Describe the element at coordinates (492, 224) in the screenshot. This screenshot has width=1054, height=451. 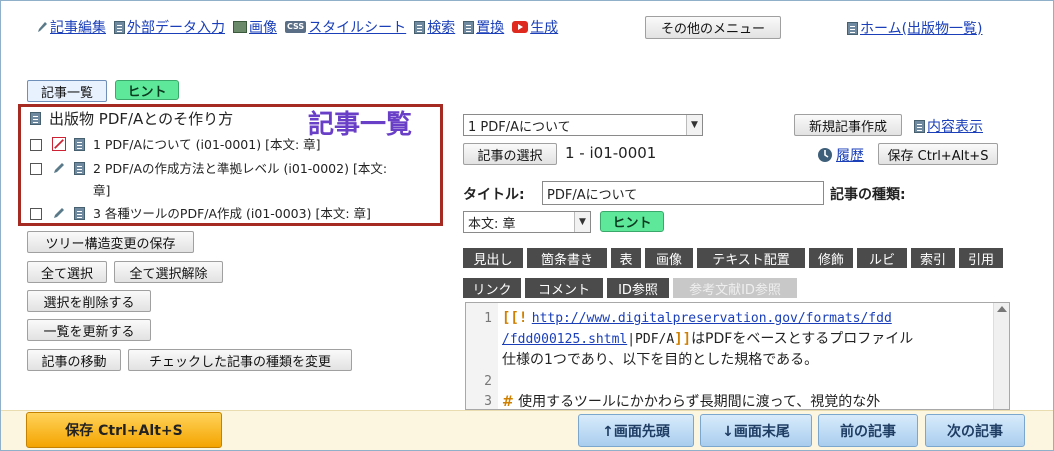
I see `type-select-value: 本文: 章` at that location.